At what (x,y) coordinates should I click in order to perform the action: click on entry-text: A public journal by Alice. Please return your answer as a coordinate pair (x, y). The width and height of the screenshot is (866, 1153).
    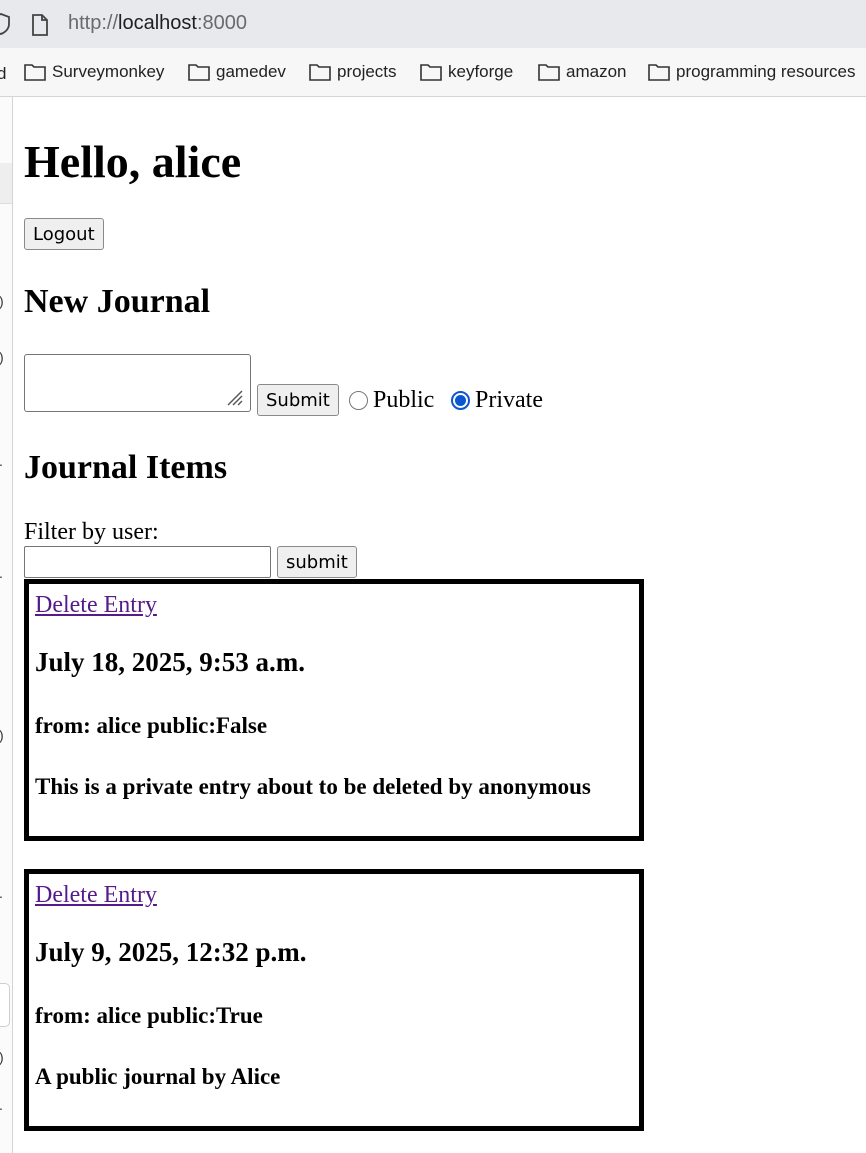
    Looking at the image, I should click on (158, 1076).